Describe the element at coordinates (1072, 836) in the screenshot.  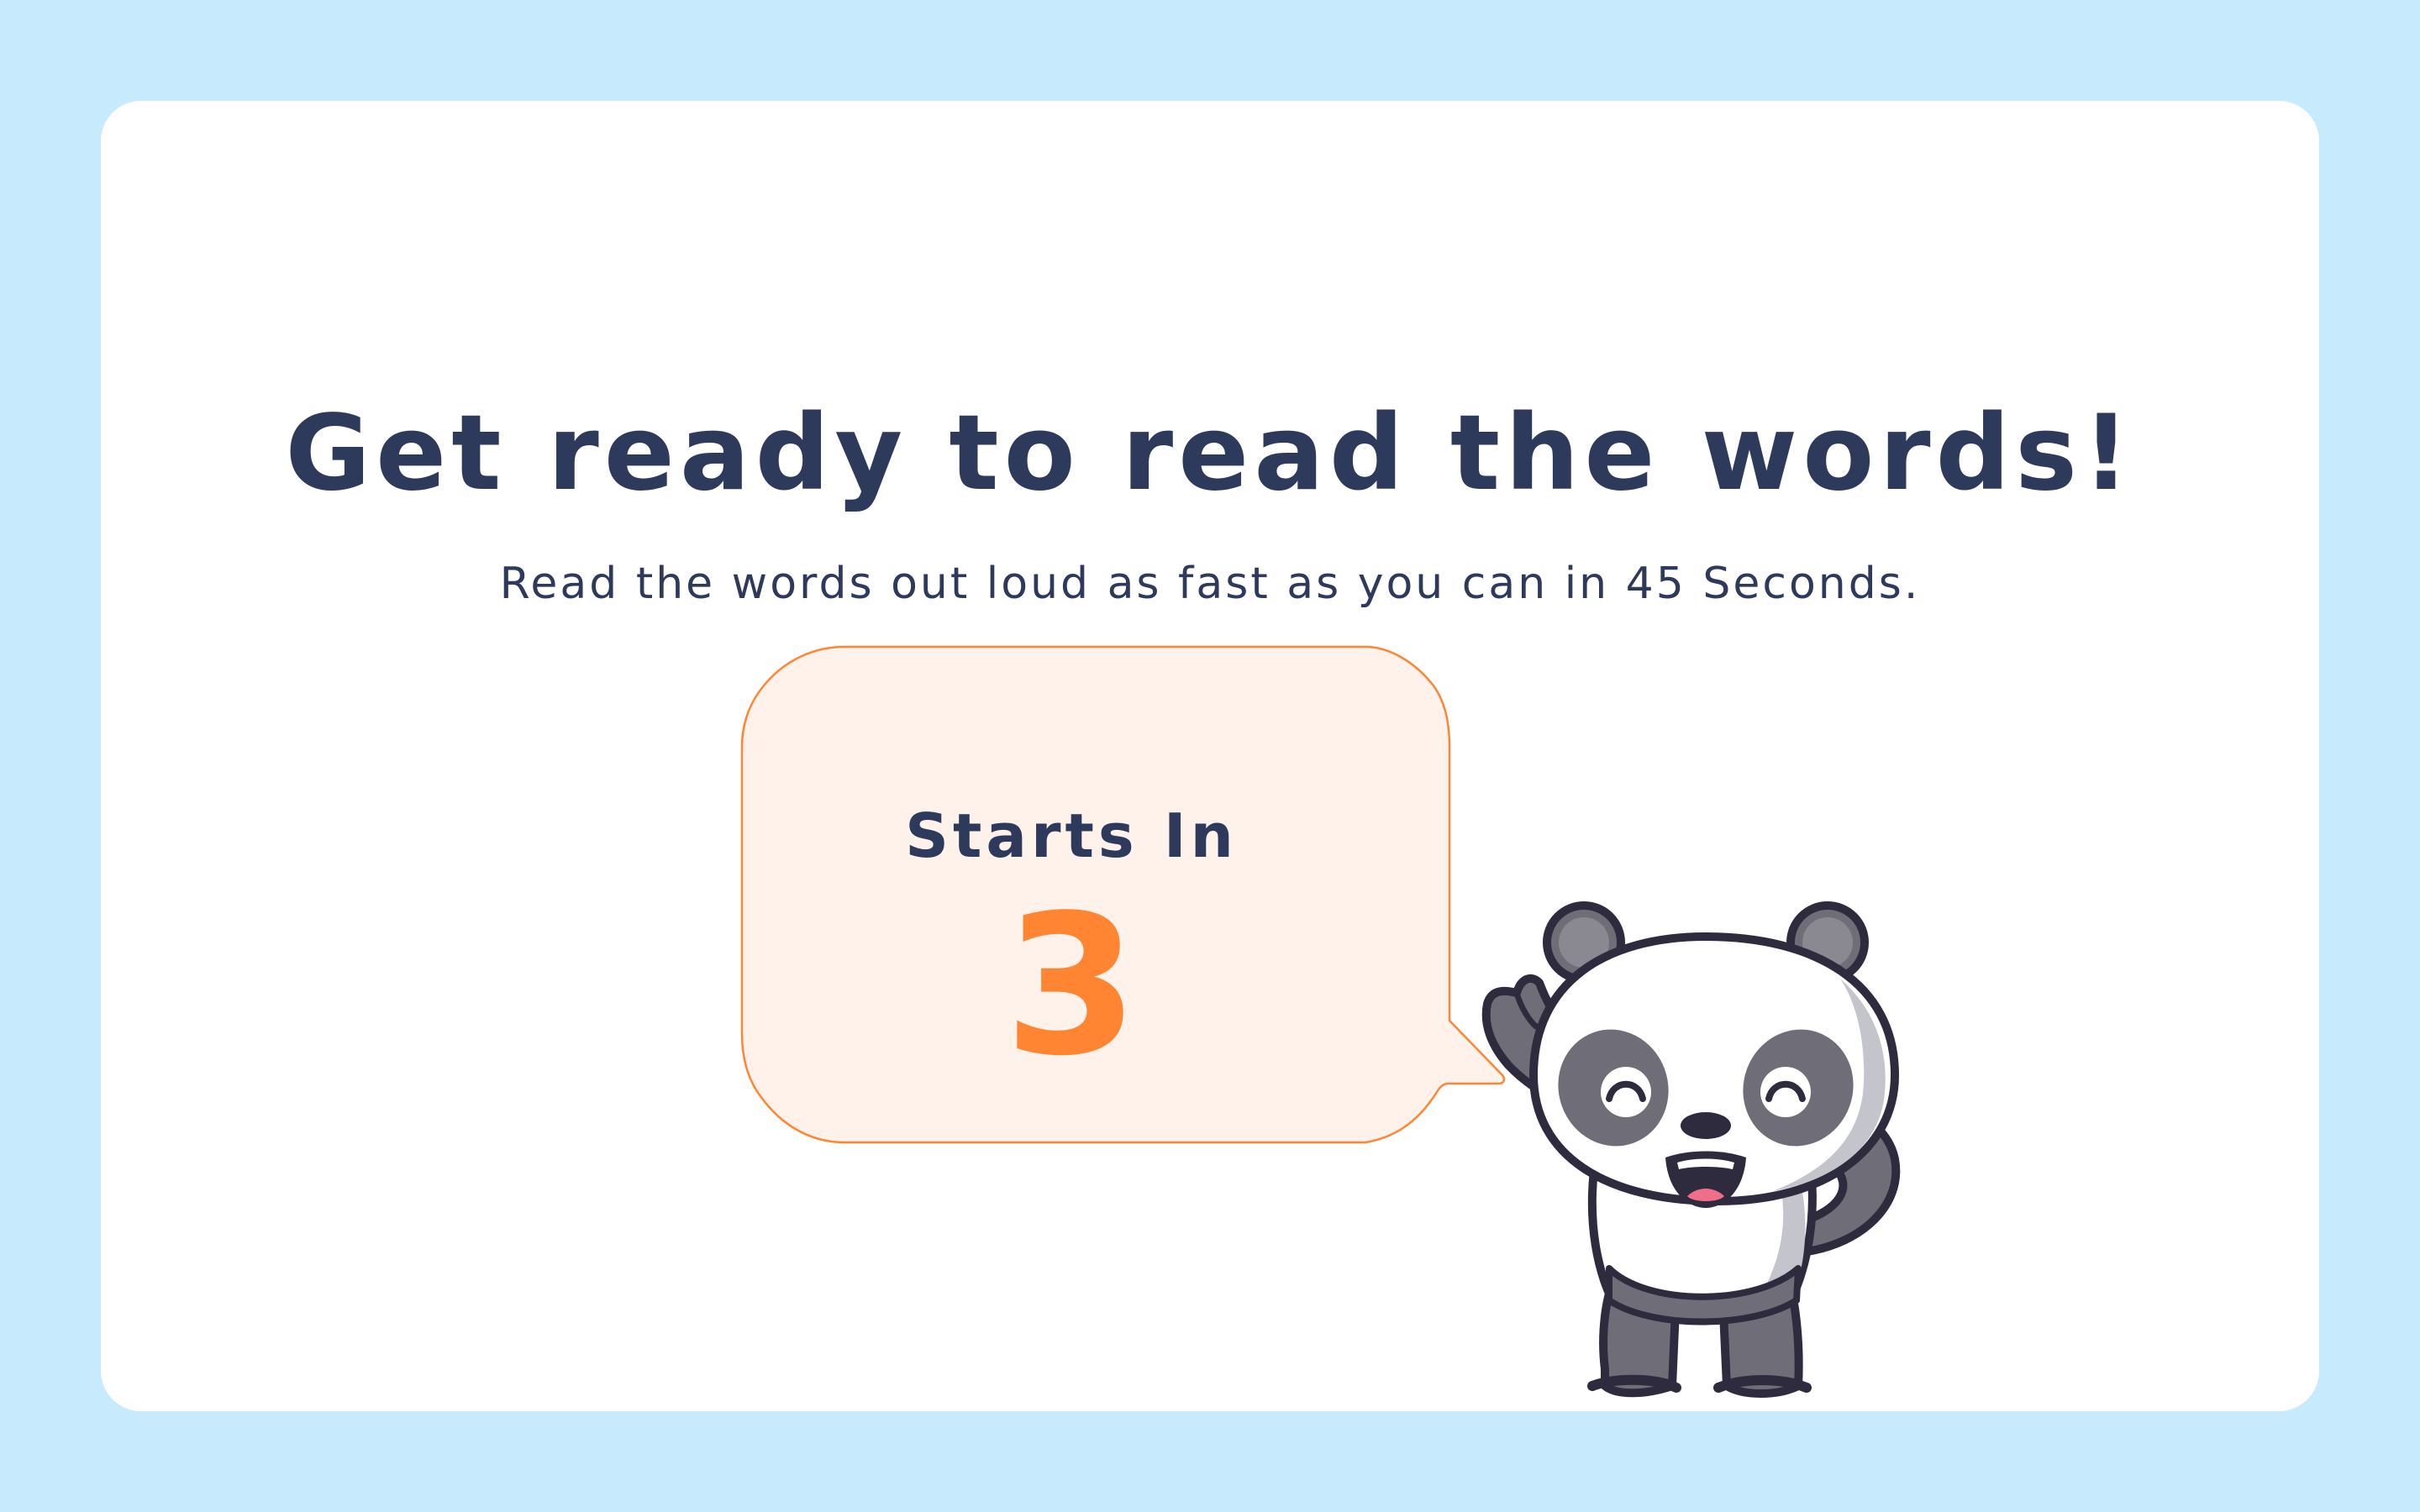
I see `countdown-label: Starts In` at that location.